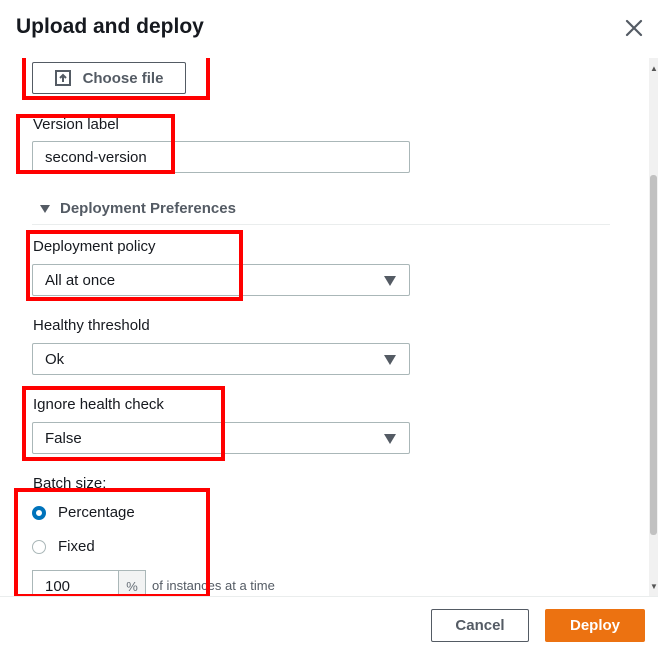  I want to click on deployment-policy-value: All at once, so click(80, 280).